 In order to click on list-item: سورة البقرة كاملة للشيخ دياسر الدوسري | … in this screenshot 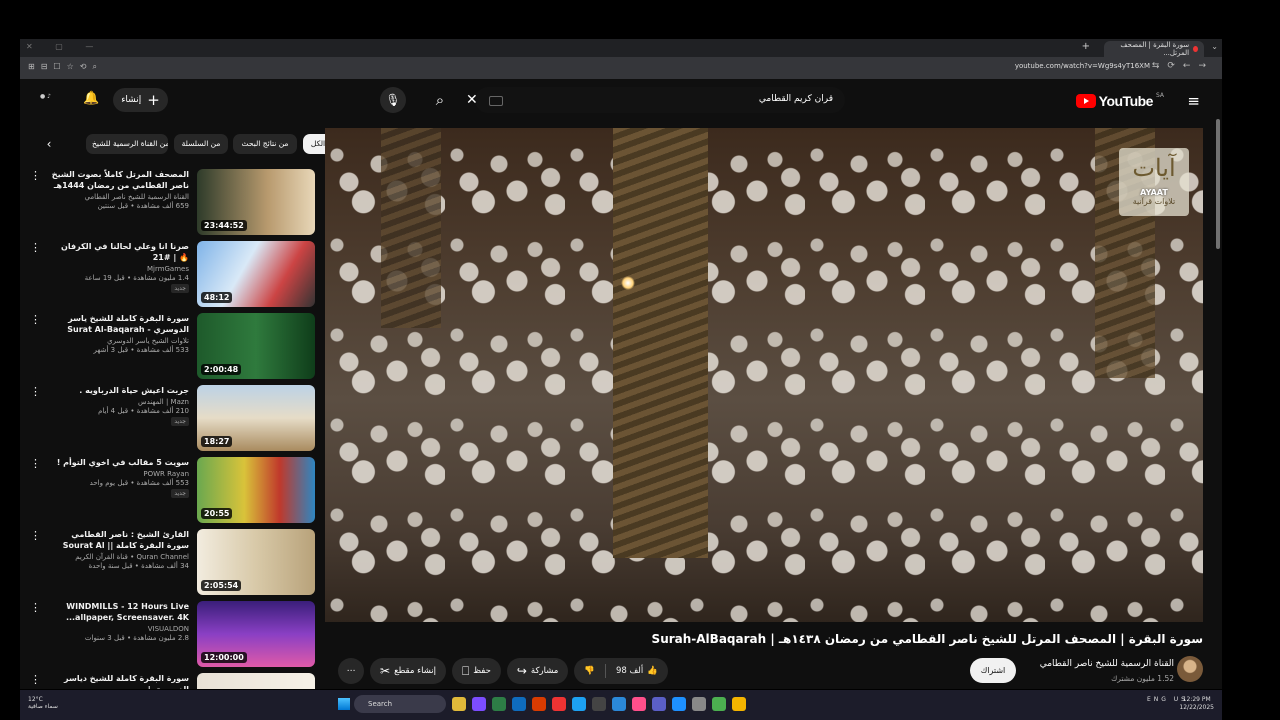, I will do `click(172, 681)`.